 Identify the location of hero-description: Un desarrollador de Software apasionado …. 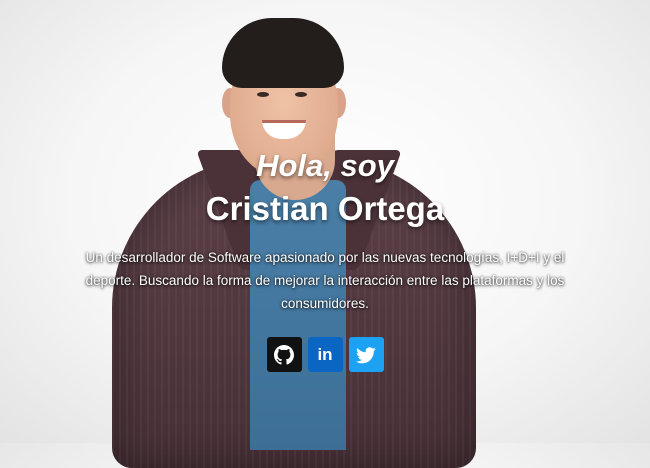
(325, 280).